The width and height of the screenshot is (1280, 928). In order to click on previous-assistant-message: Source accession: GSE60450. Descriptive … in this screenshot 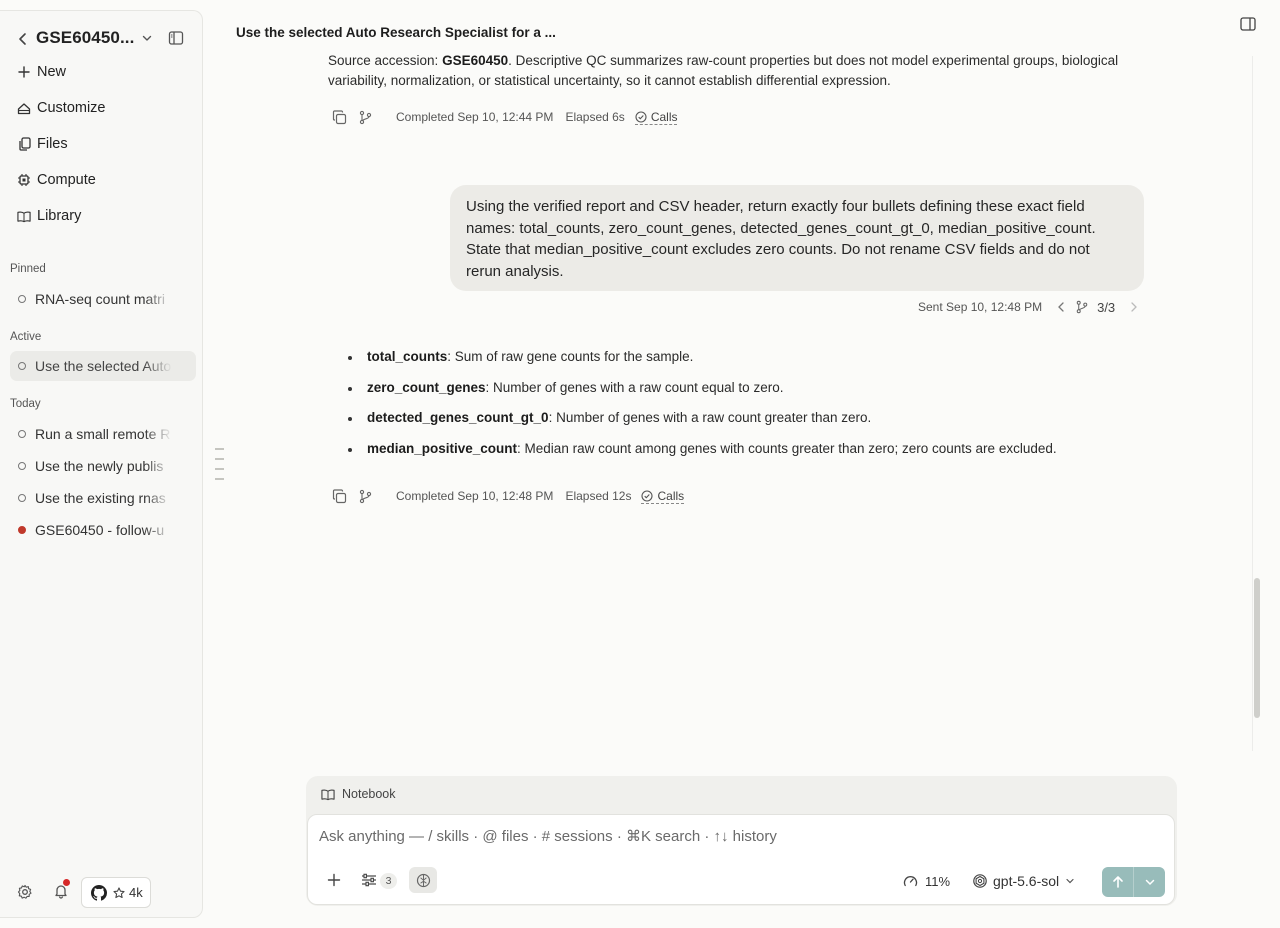, I will do `click(738, 71)`.